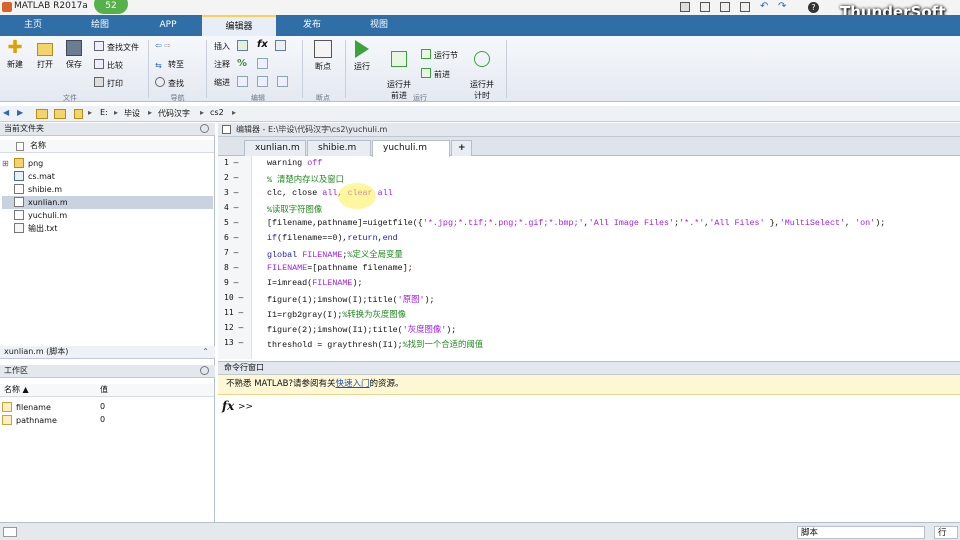 The height and width of the screenshot is (540, 960). I want to click on back-arrow-icon: ◀, so click(6, 112).